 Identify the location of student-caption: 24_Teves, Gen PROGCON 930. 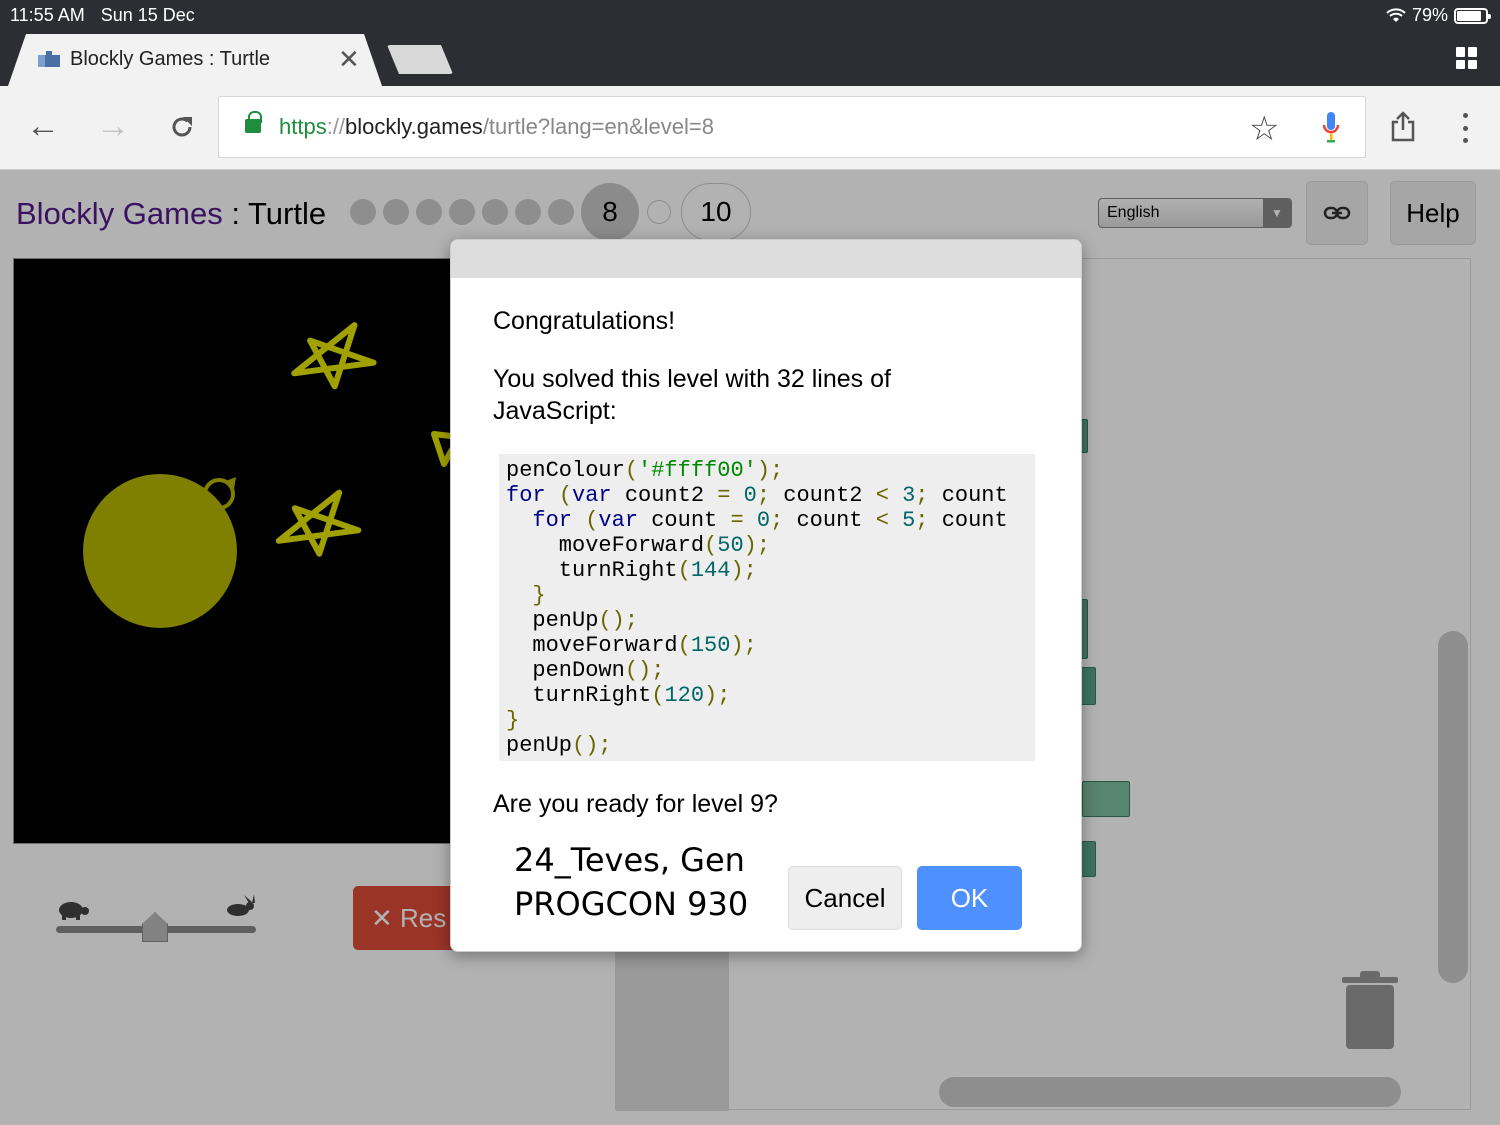
(631, 882).